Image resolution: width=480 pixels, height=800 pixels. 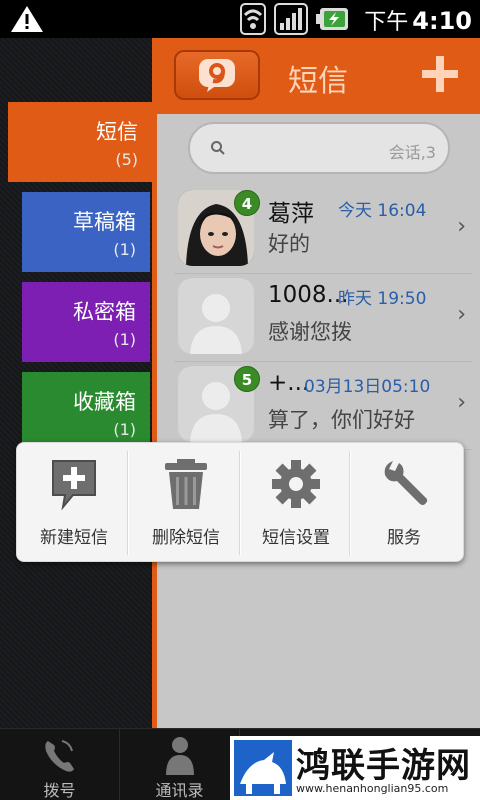 What do you see at coordinates (179, 790) in the screenshot?
I see `tab-label: 通讯录` at bounding box center [179, 790].